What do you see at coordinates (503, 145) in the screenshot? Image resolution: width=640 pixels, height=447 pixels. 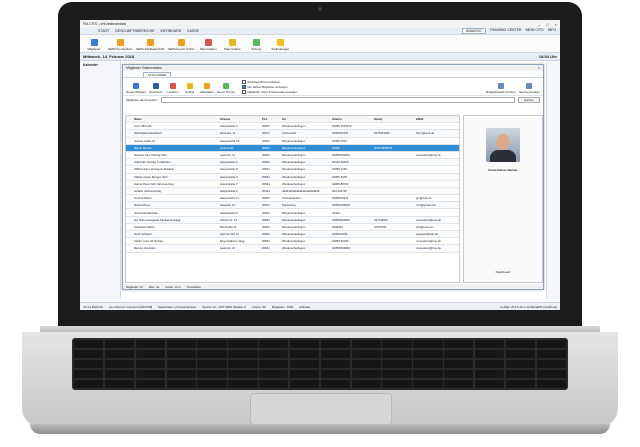 I see `member-photo` at bounding box center [503, 145].